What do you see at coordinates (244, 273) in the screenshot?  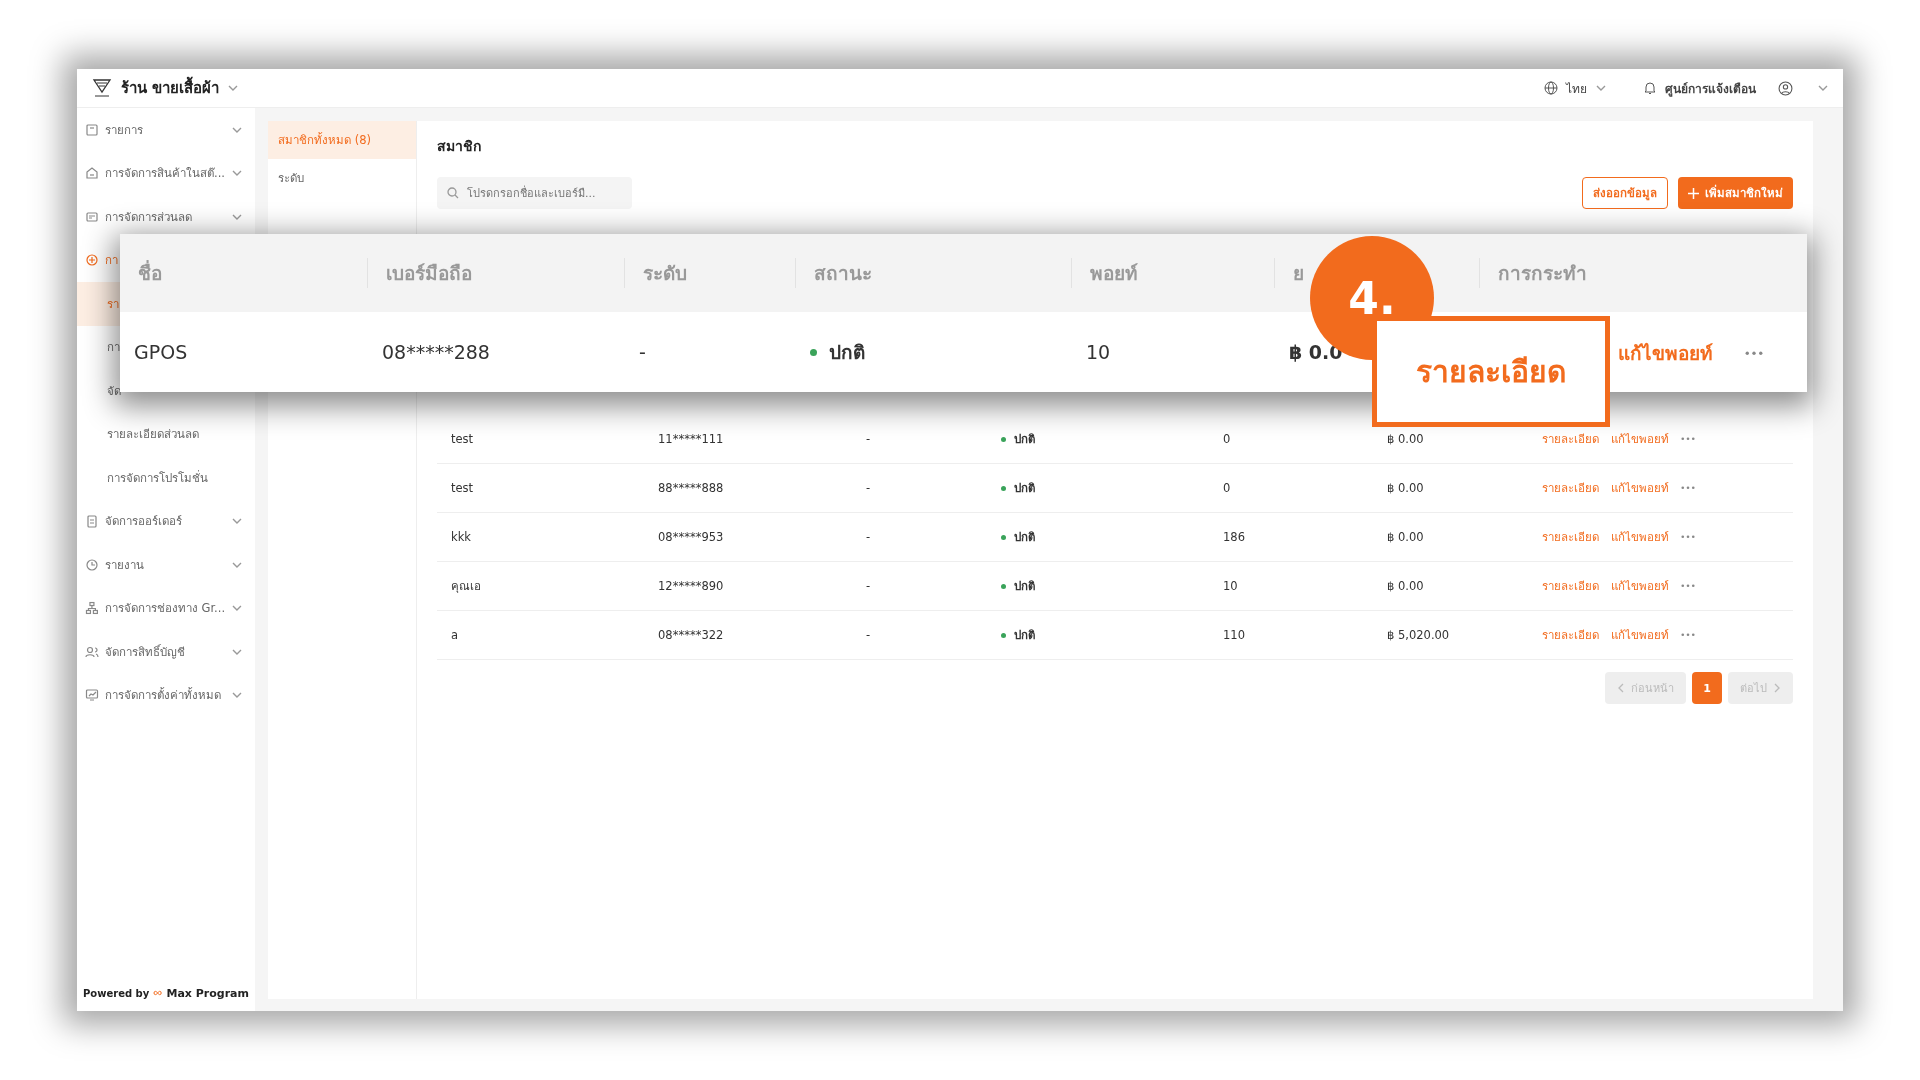 I see `column-header: ชื่อ` at bounding box center [244, 273].